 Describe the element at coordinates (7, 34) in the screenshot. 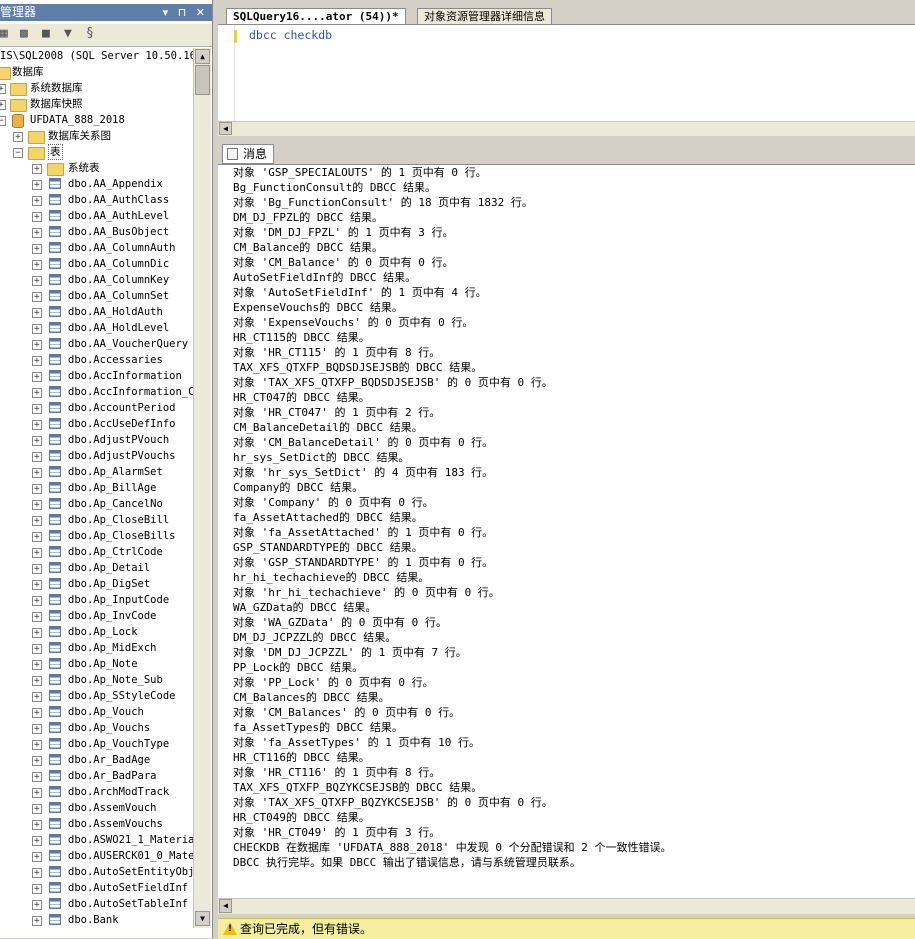

I see `connect-icon: ▦` at that location.